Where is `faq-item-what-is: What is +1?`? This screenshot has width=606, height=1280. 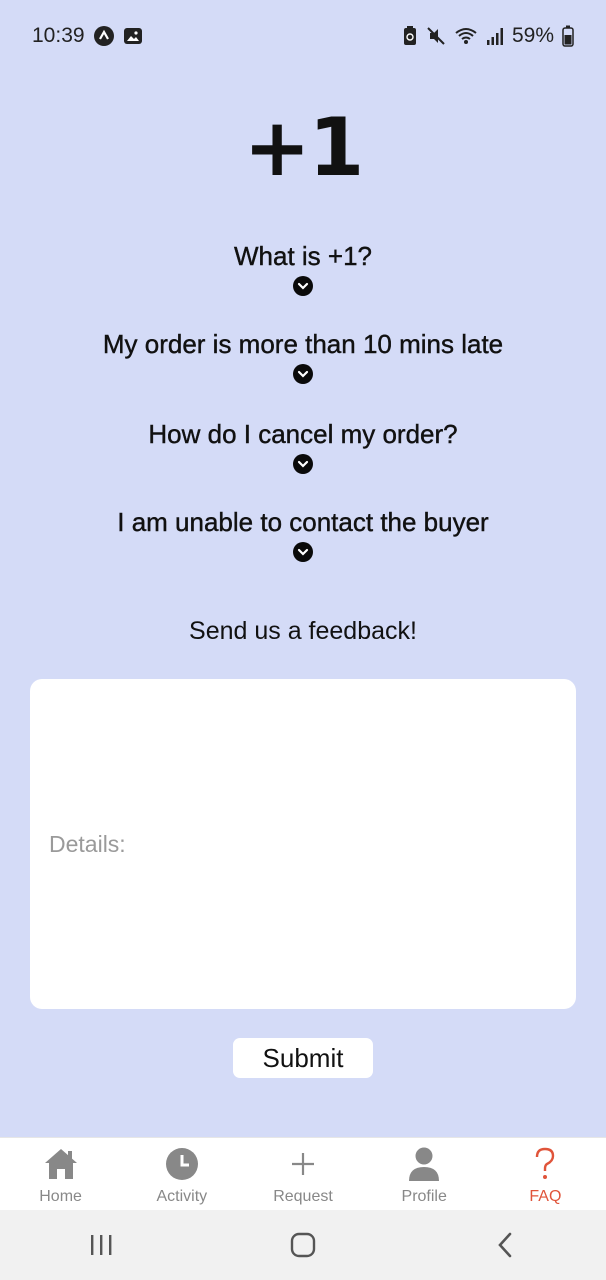
faq-item-what-is: What is +1? is located at coordinates (303, 268).